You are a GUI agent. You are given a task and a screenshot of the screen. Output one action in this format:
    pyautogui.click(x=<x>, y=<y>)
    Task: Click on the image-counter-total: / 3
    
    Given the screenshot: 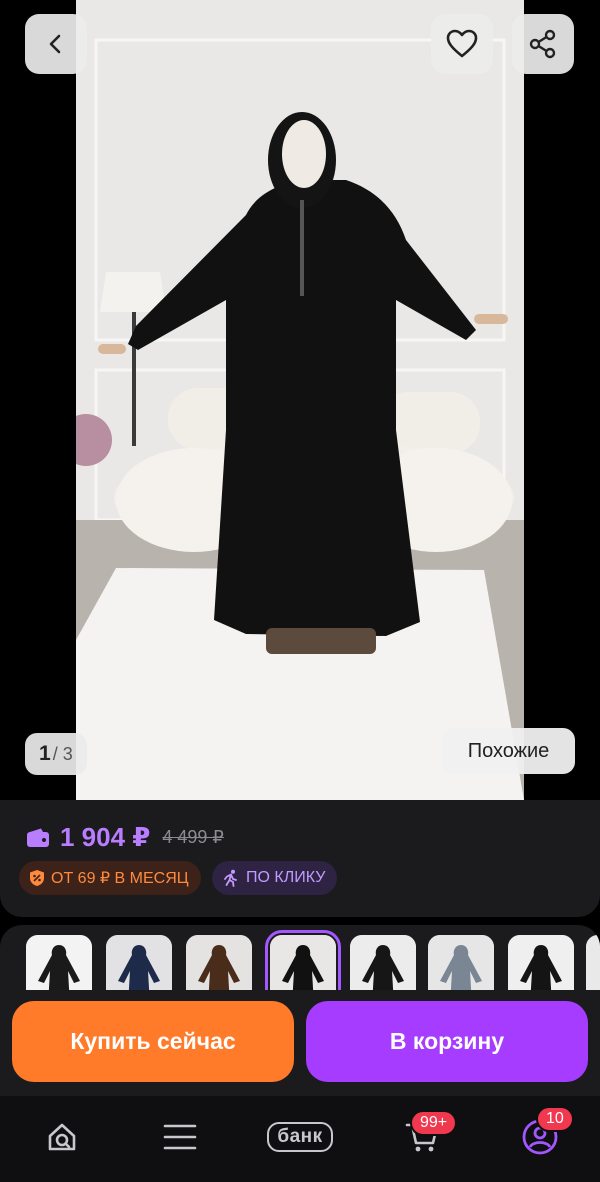 What is the action you would take?
    pyautogui.click(x=62, y=753)
    